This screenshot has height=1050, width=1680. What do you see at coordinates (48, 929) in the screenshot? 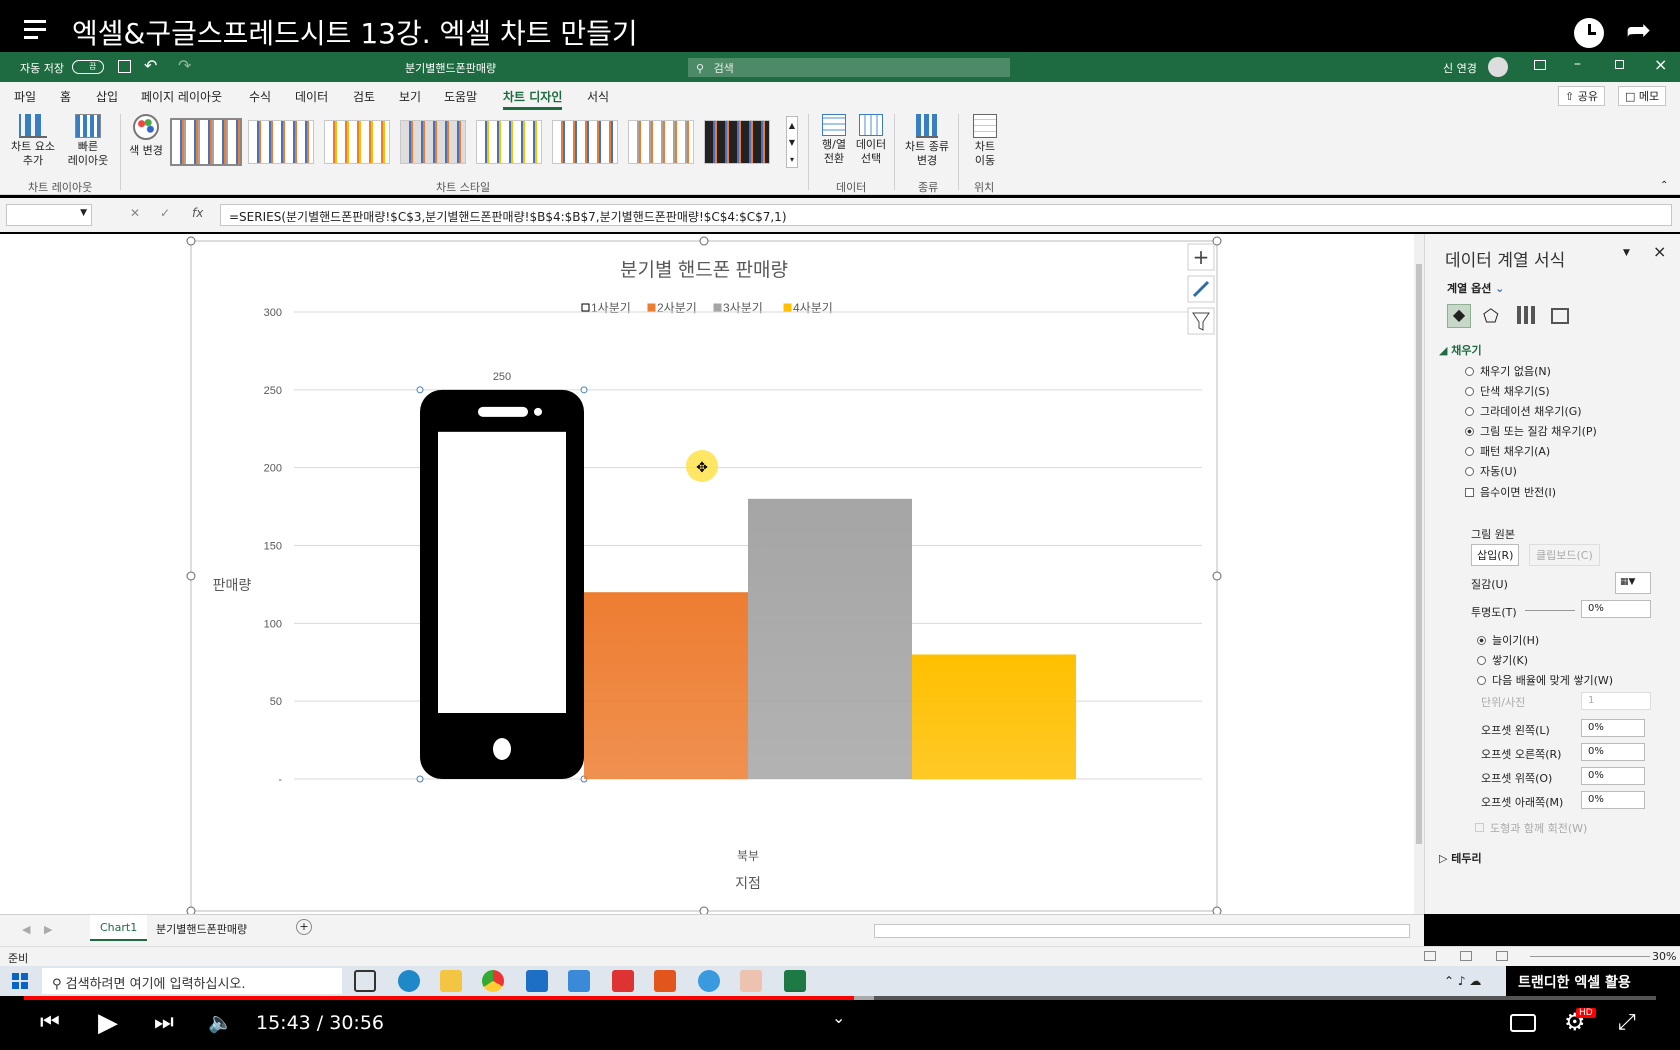
I see `sheet-nav-next-icon: ▶` at bounding box center [48, 929].